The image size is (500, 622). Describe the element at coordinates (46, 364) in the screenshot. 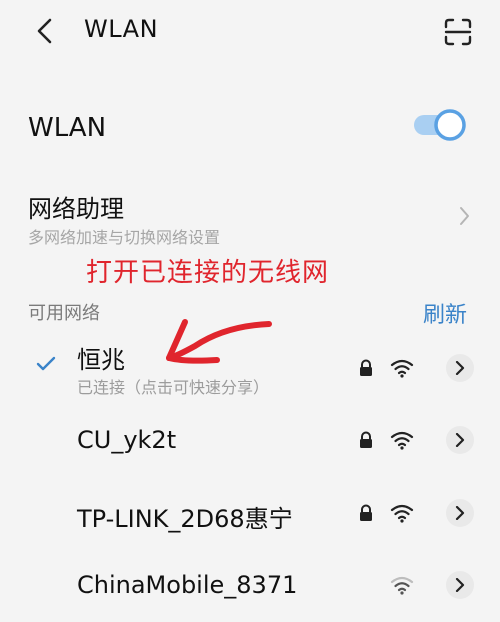

I see `check-icon` at that location.